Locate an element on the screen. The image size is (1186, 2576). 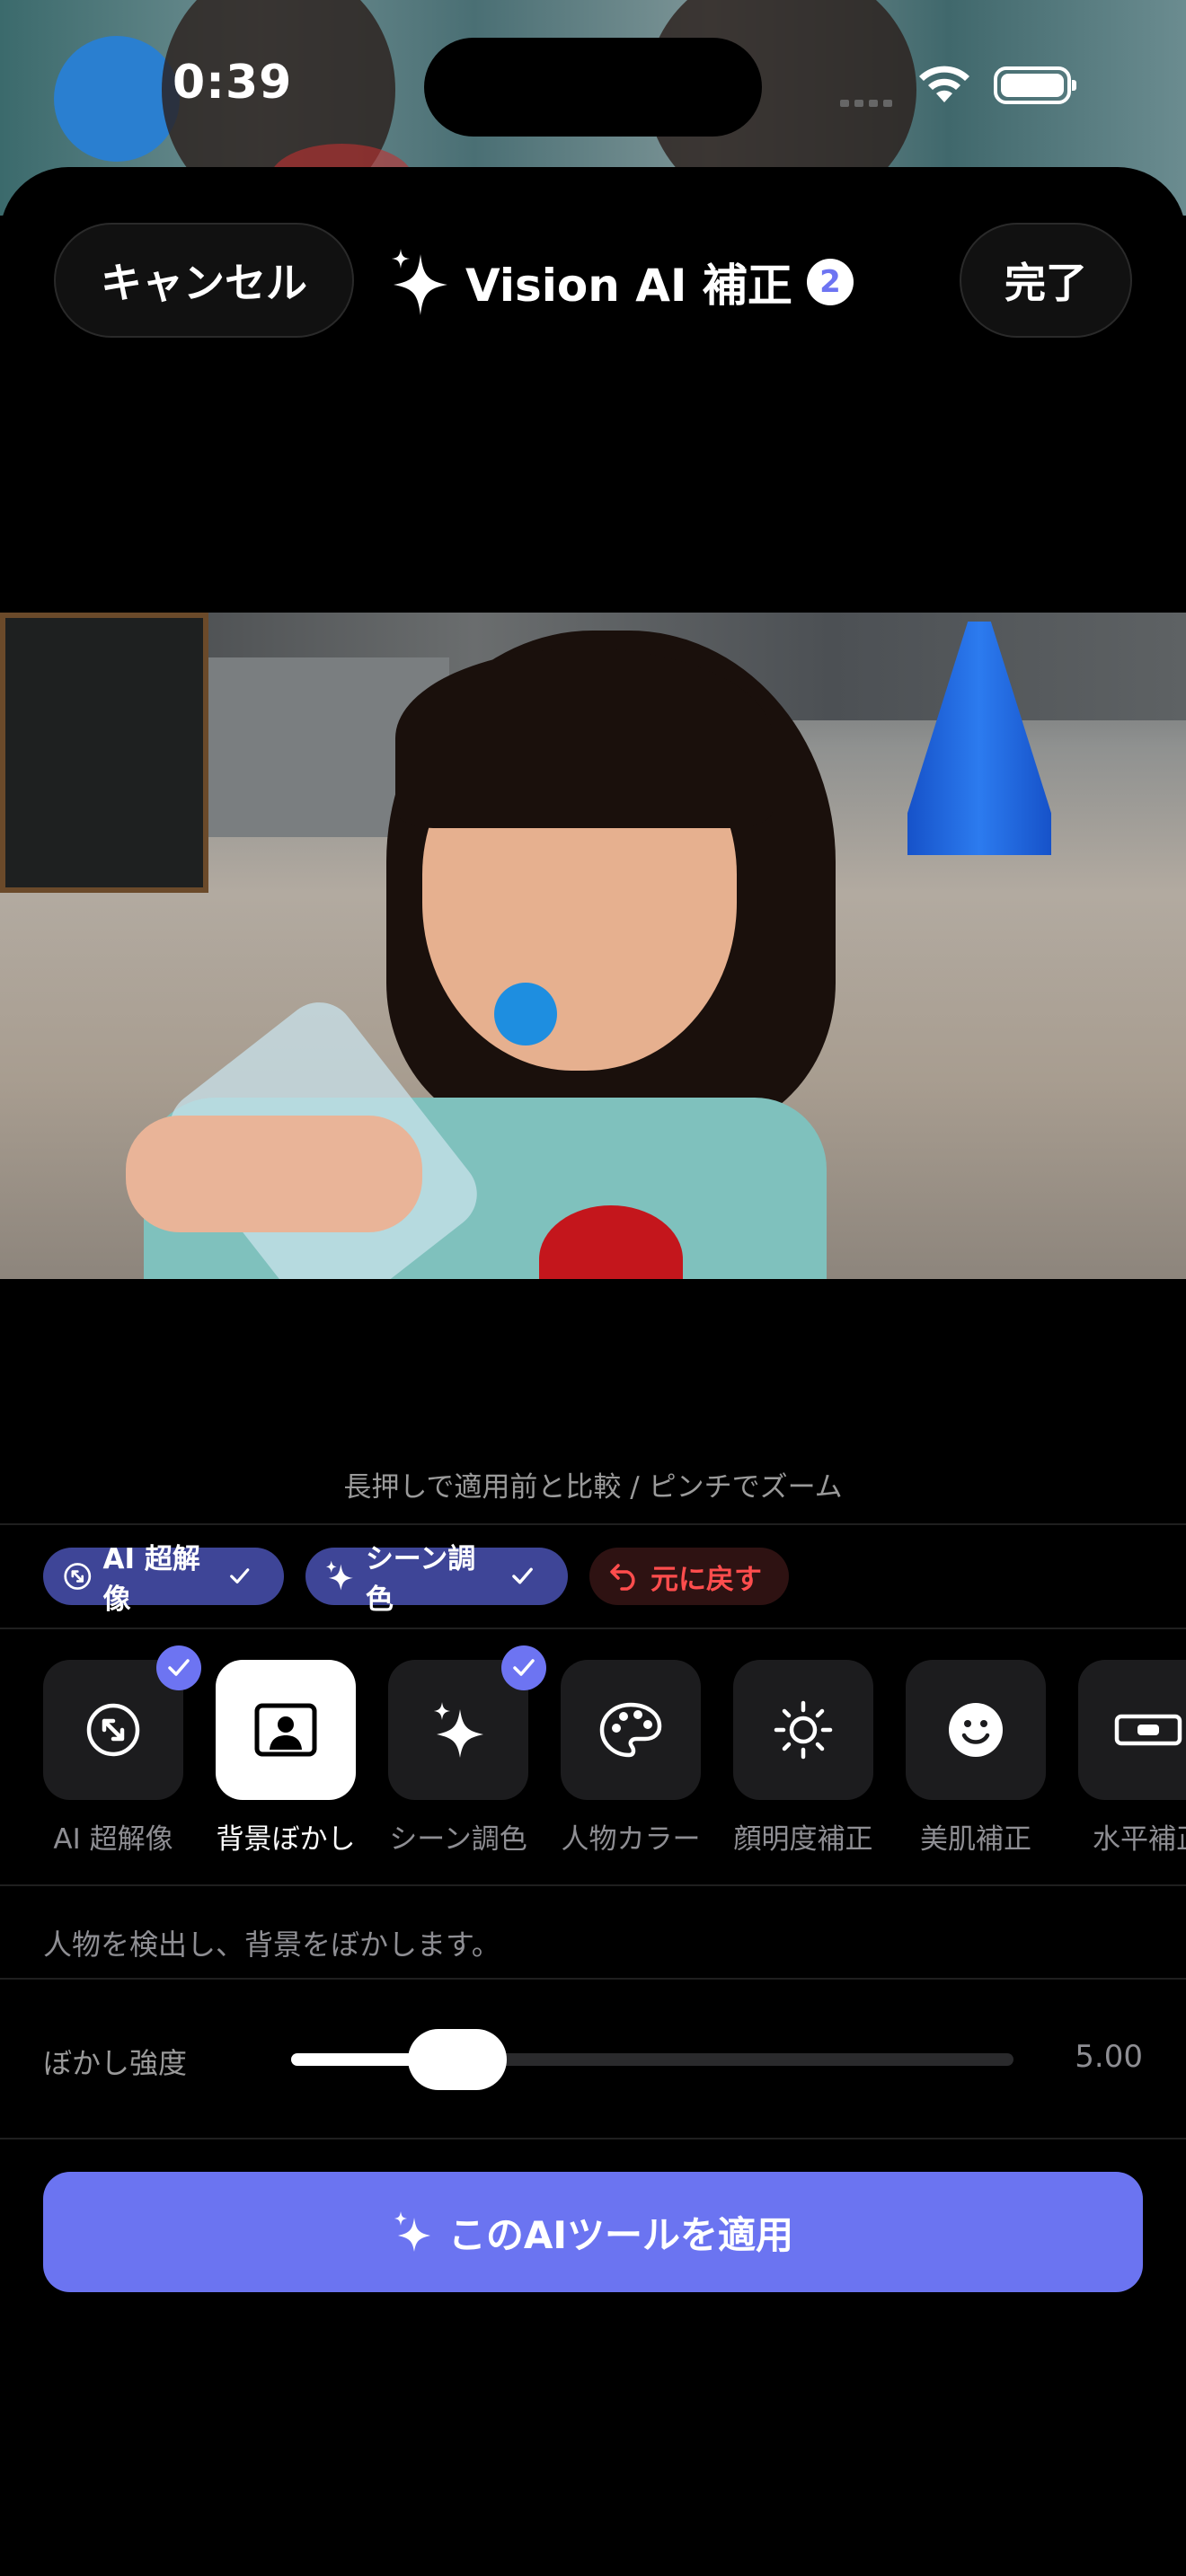
portrait-icon is located at coordinates (285, 1730).